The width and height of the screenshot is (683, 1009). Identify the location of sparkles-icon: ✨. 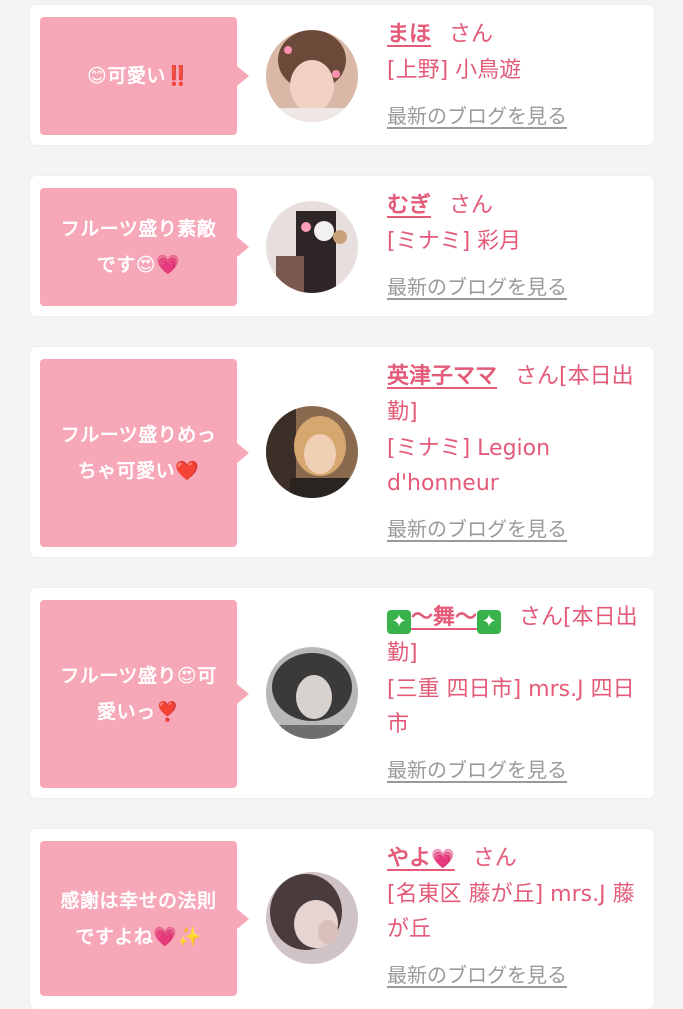
(189, 936).